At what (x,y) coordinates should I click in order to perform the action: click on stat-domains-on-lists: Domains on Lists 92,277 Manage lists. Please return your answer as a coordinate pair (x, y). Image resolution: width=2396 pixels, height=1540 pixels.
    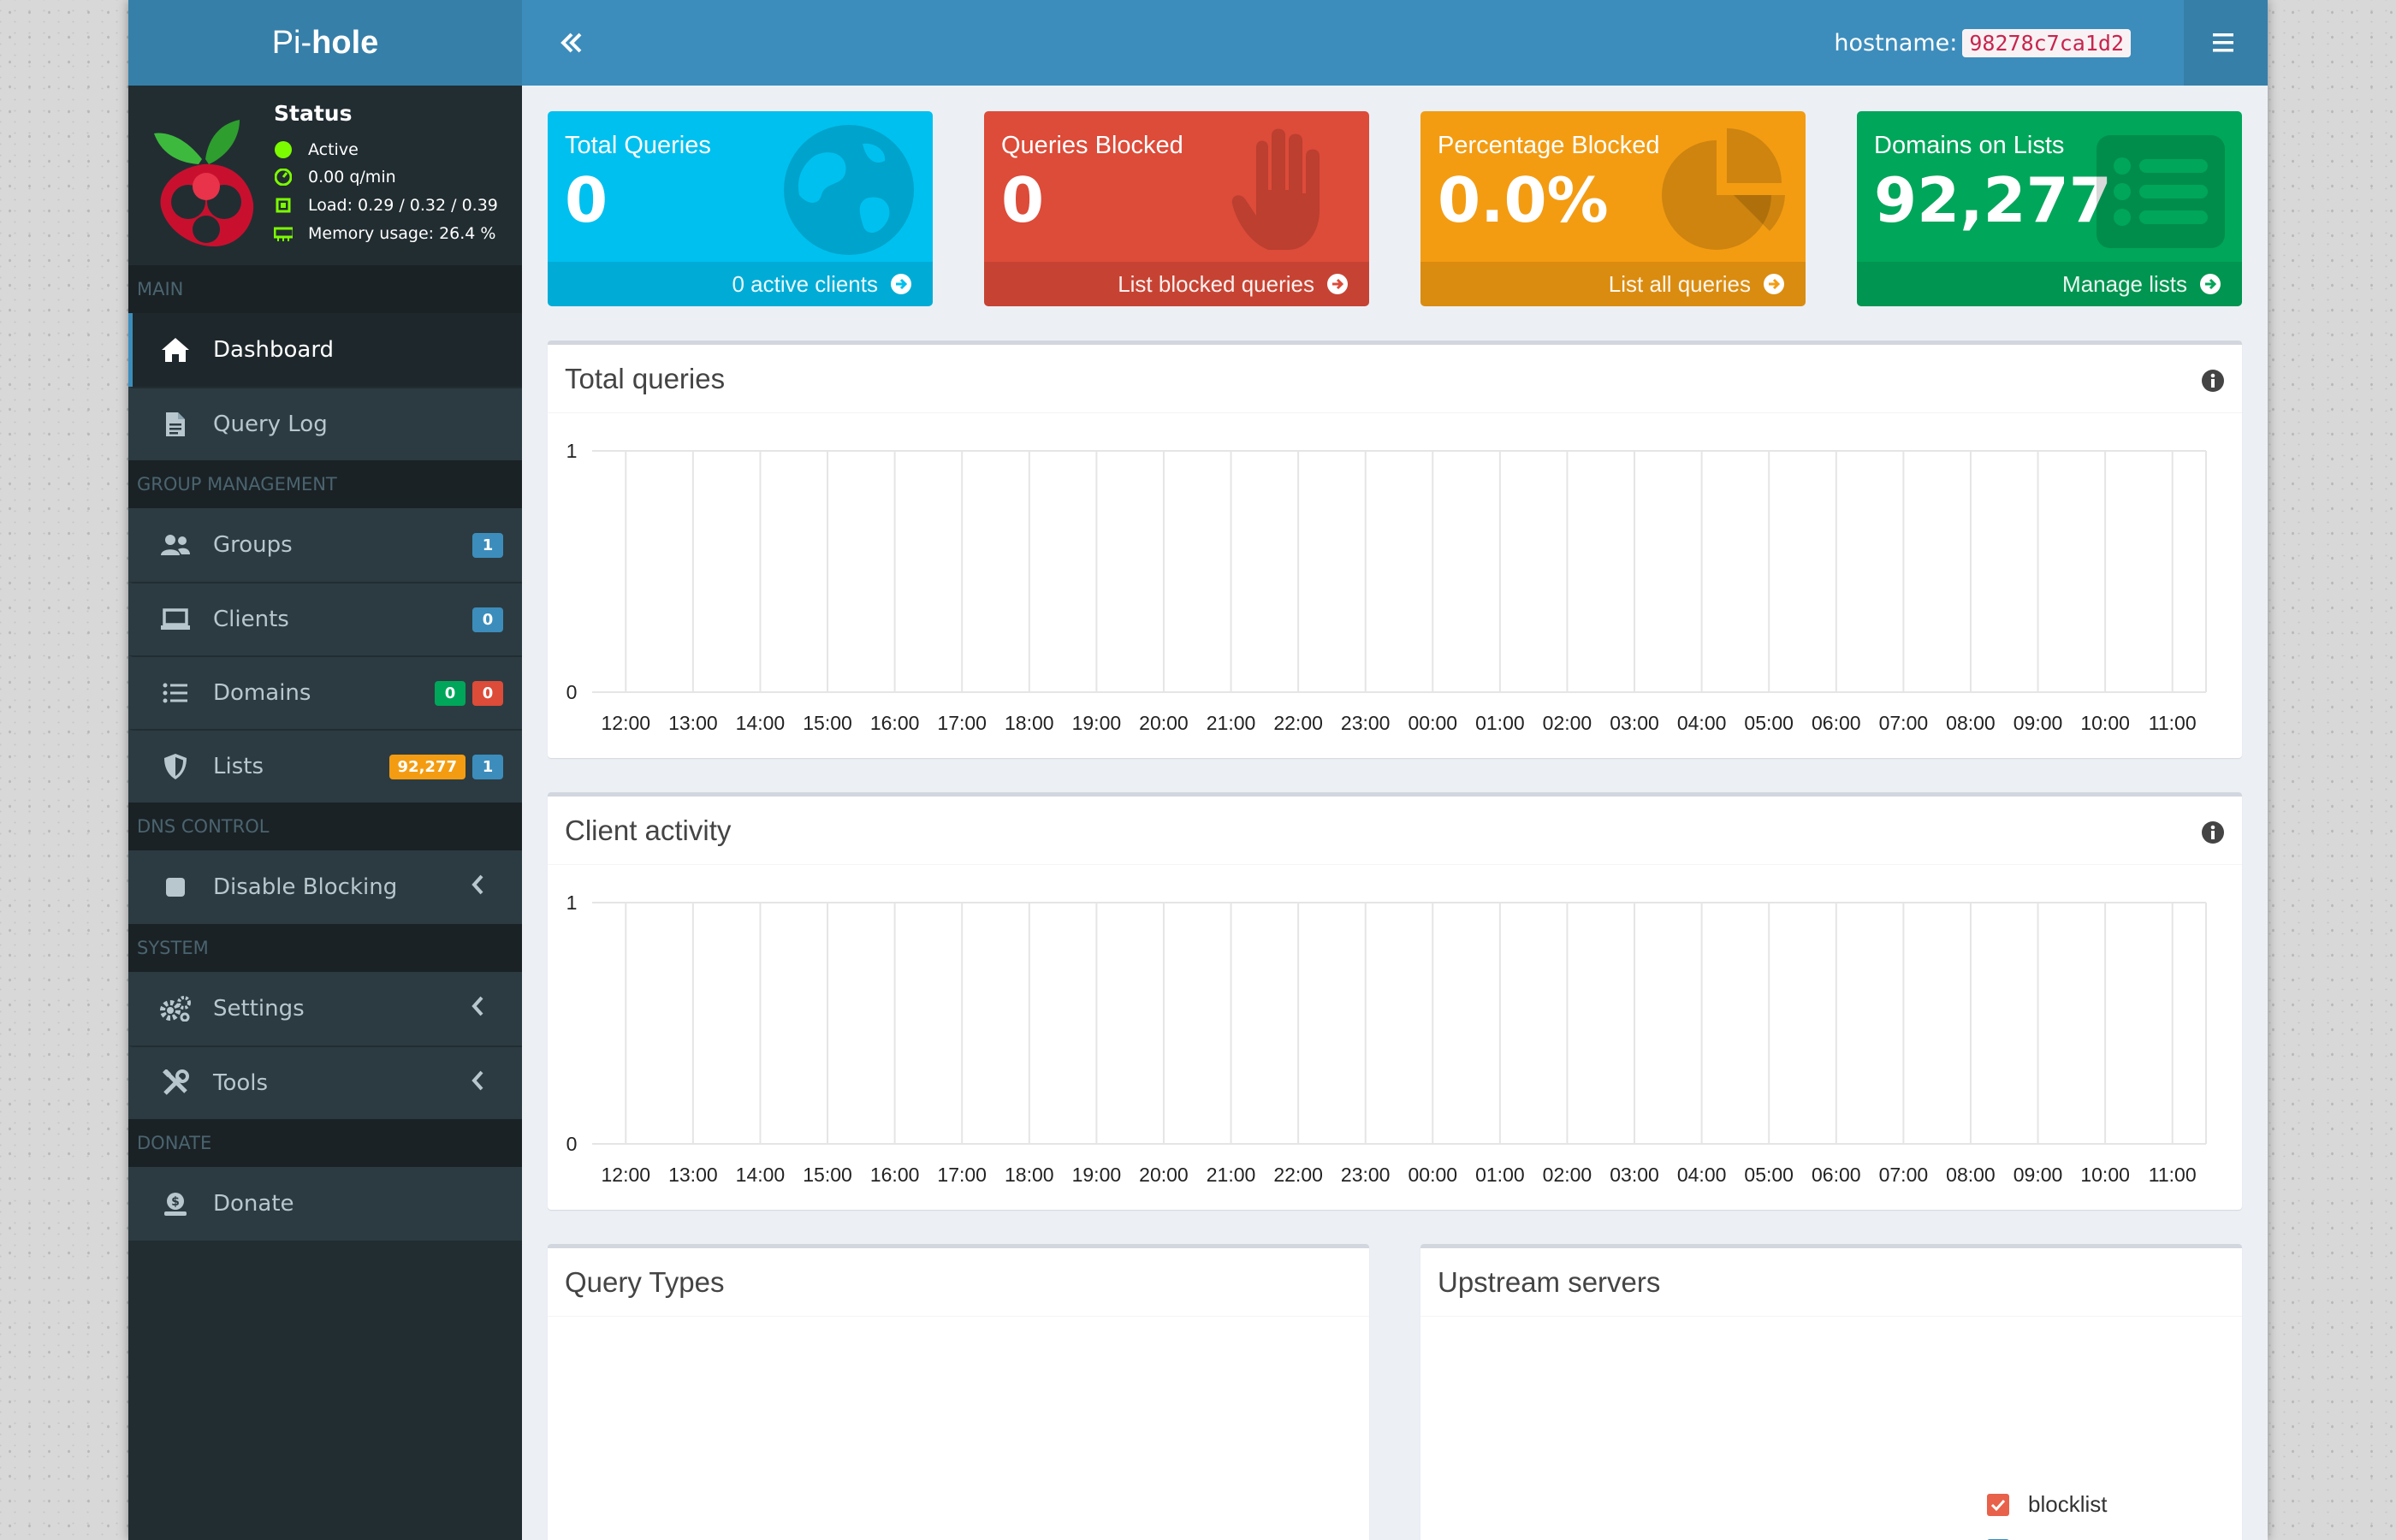
    Looking at the image, I should click on (2049, 208).